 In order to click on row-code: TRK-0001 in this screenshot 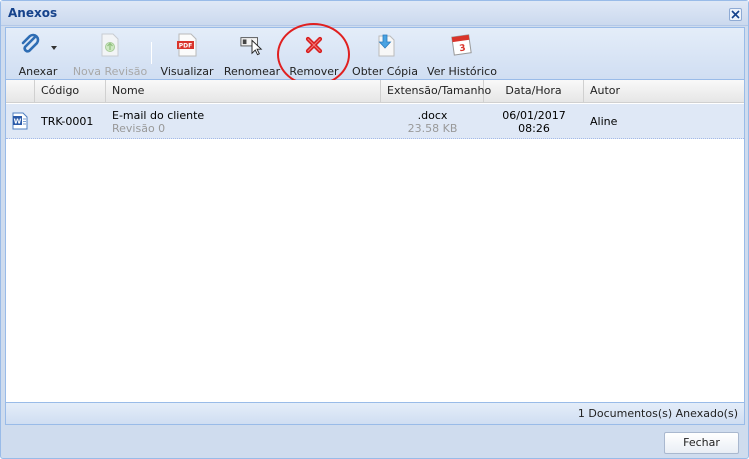, I will do `click(67, 121)`.